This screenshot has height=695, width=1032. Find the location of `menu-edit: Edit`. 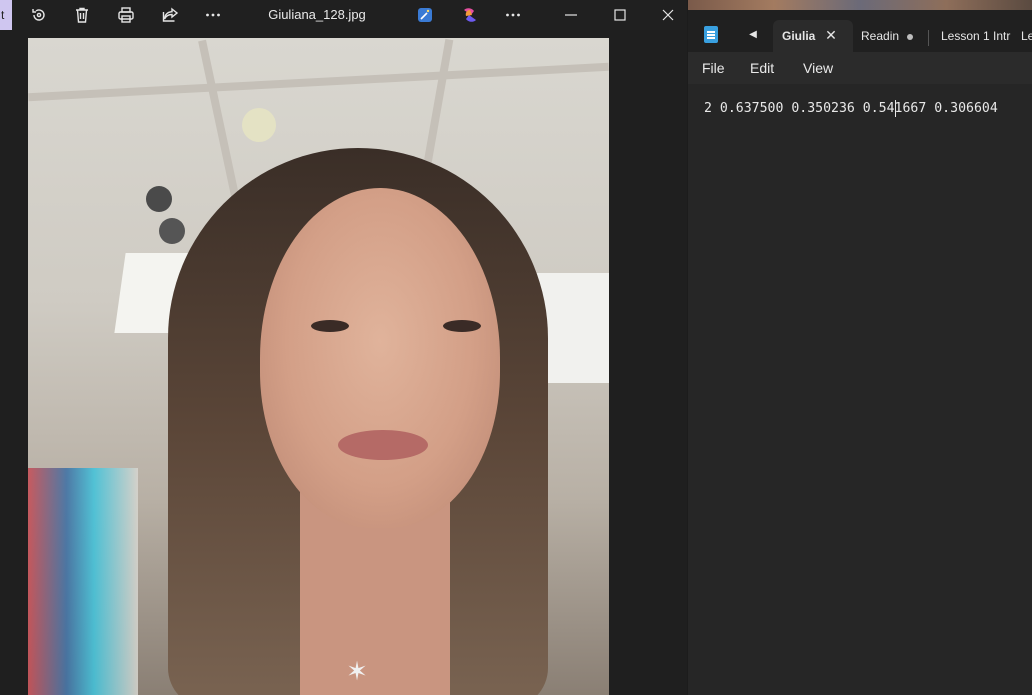

menu-edit: Edit is located at coordinates (762, 68).